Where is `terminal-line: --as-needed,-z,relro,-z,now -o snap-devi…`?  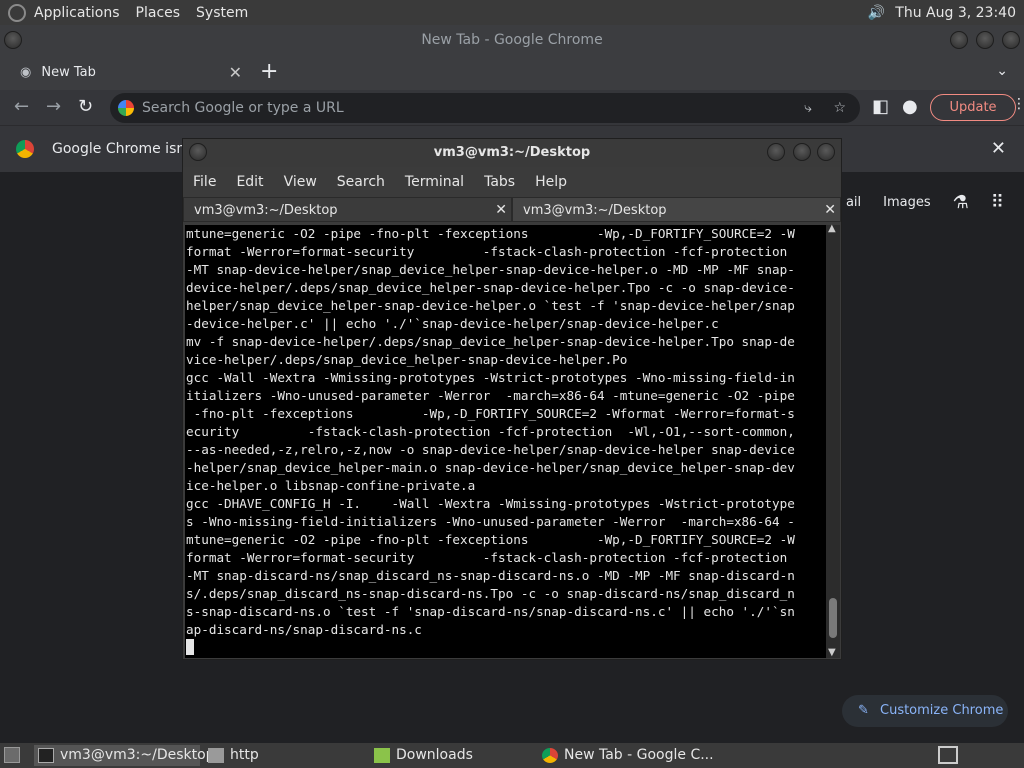 terminal-line: --as-needed,-z,relro,-z,now -o snap-devi… is located at coordinates (490, 449).